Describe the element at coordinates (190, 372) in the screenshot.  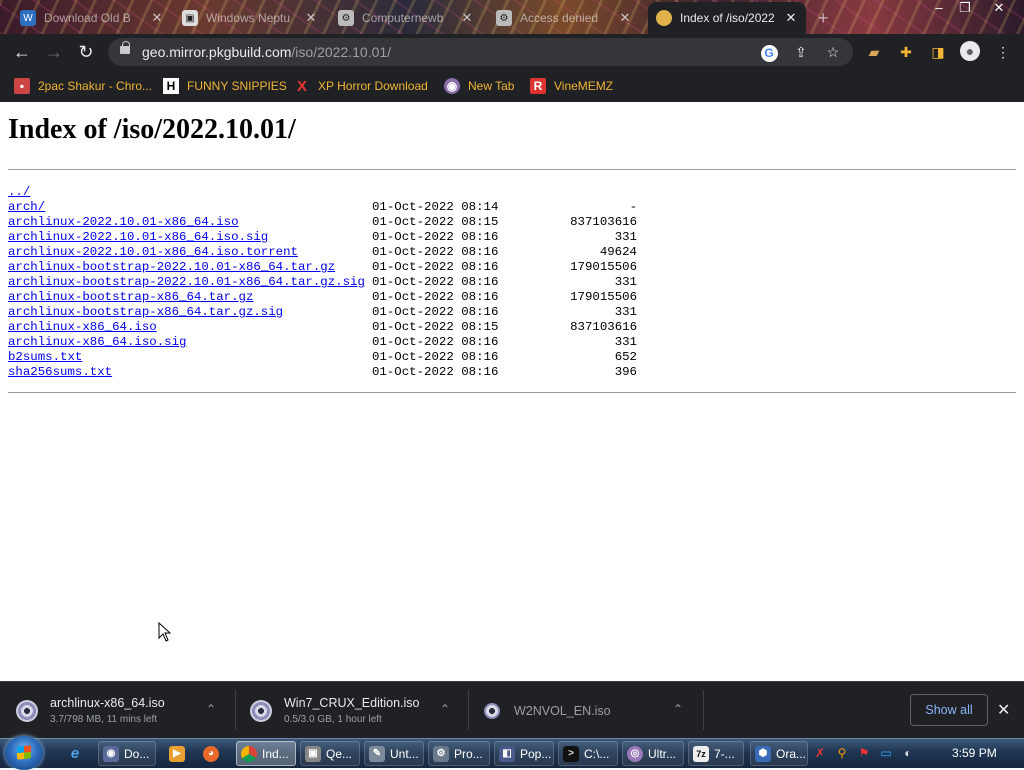
I see `file-link: sha256sums.txt` at that location.